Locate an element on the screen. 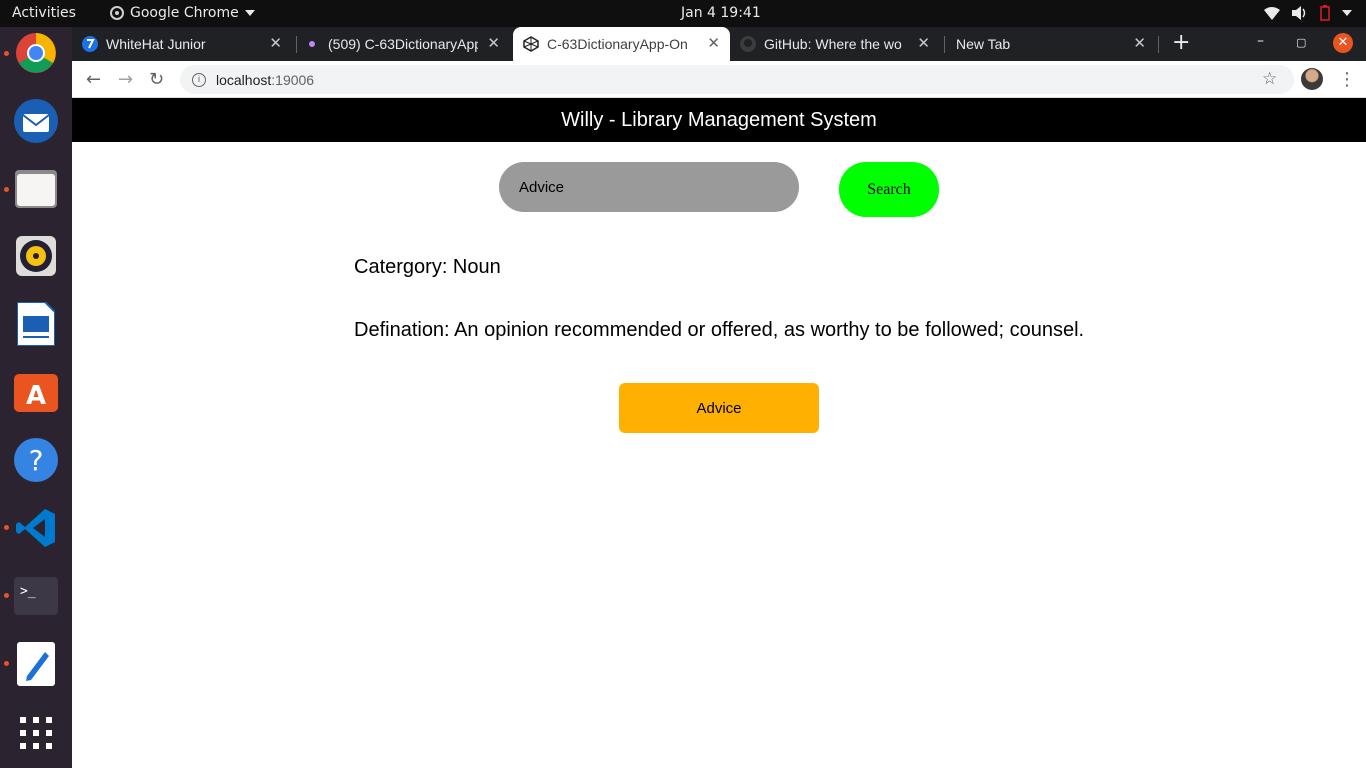 The width and height of the screenshot is (1366, 768). word-button: Advice is located at coordinates (719, 408).